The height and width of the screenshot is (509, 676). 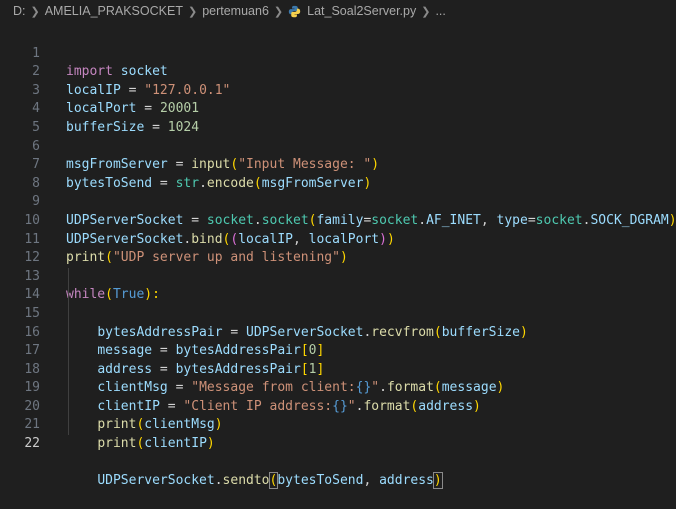 I want to click on breadcrumb-drive: D:, so click(x=19, y=11).